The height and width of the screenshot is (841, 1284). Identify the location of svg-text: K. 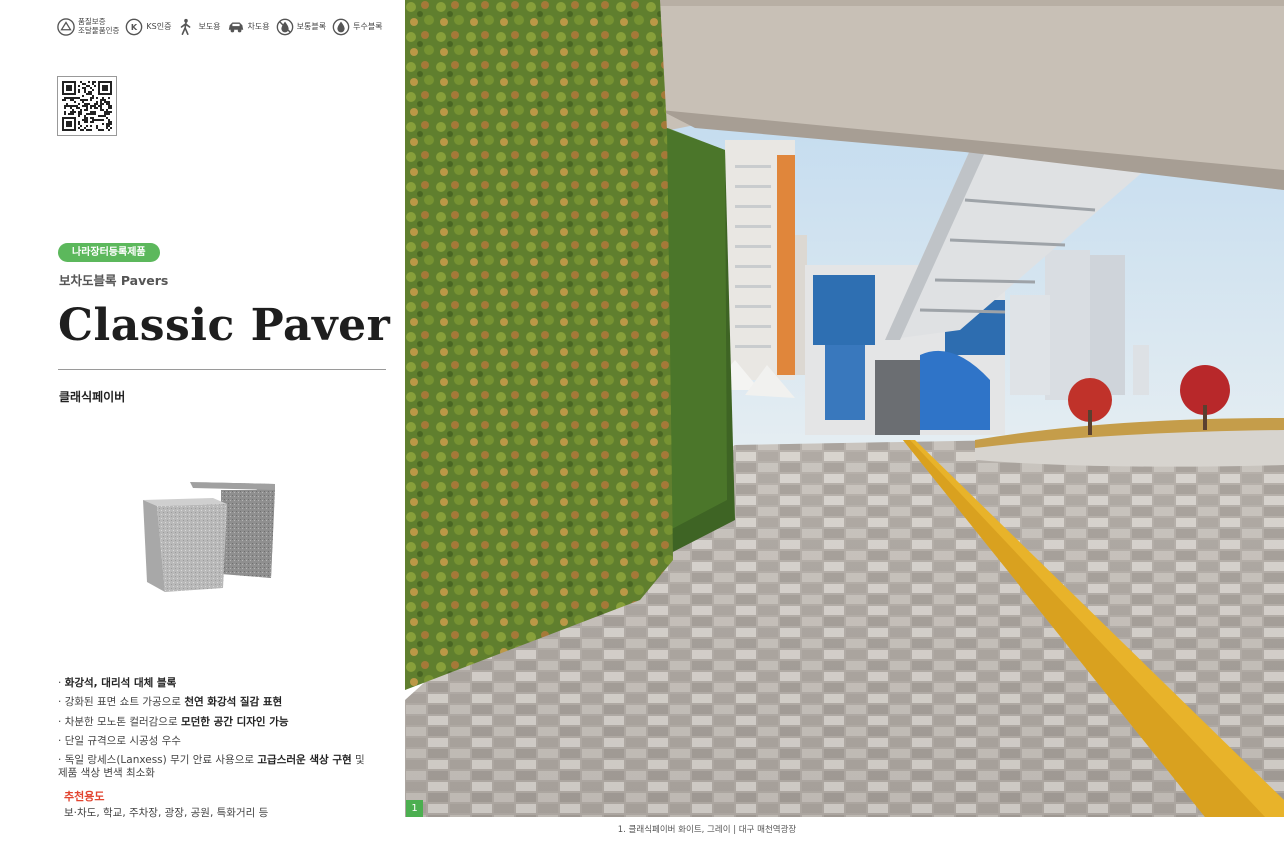
(134, 27).